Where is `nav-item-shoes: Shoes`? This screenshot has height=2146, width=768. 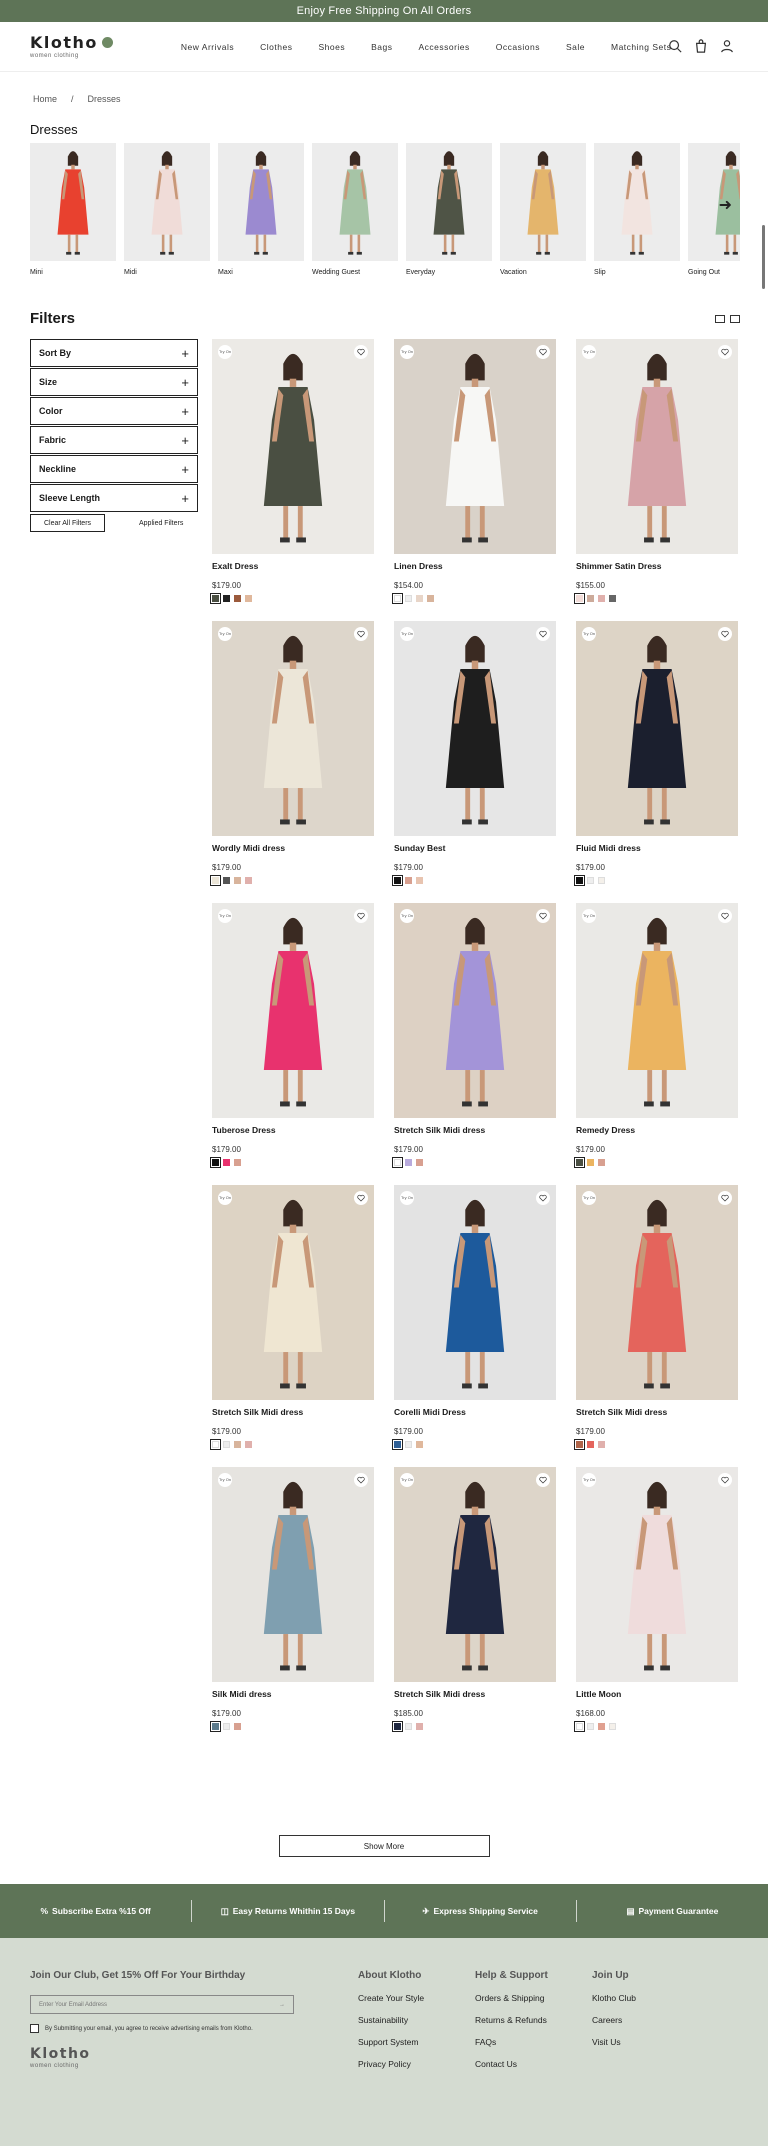 nav-item-shoes: Shoes is located at coordinates (331, 47).